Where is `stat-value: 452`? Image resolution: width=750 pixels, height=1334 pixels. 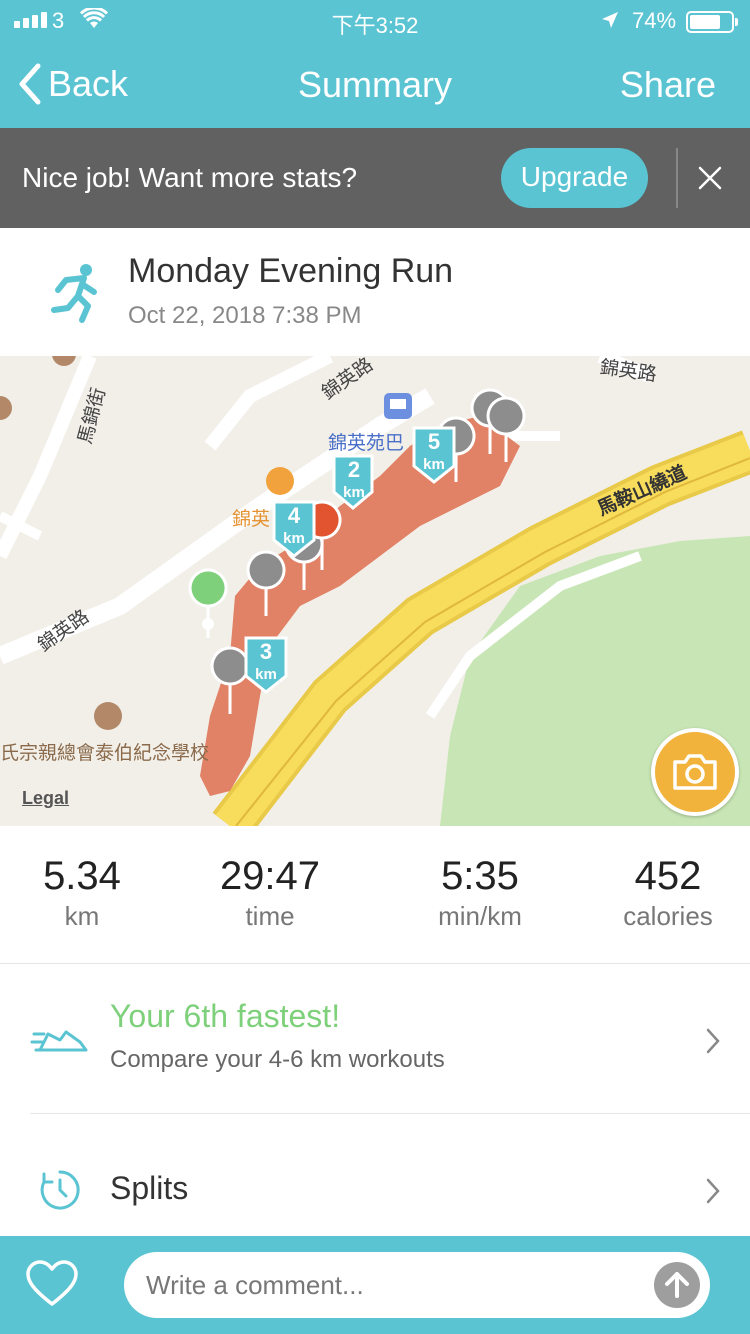 stat-value: 452 is located at coordinates (668, 876).